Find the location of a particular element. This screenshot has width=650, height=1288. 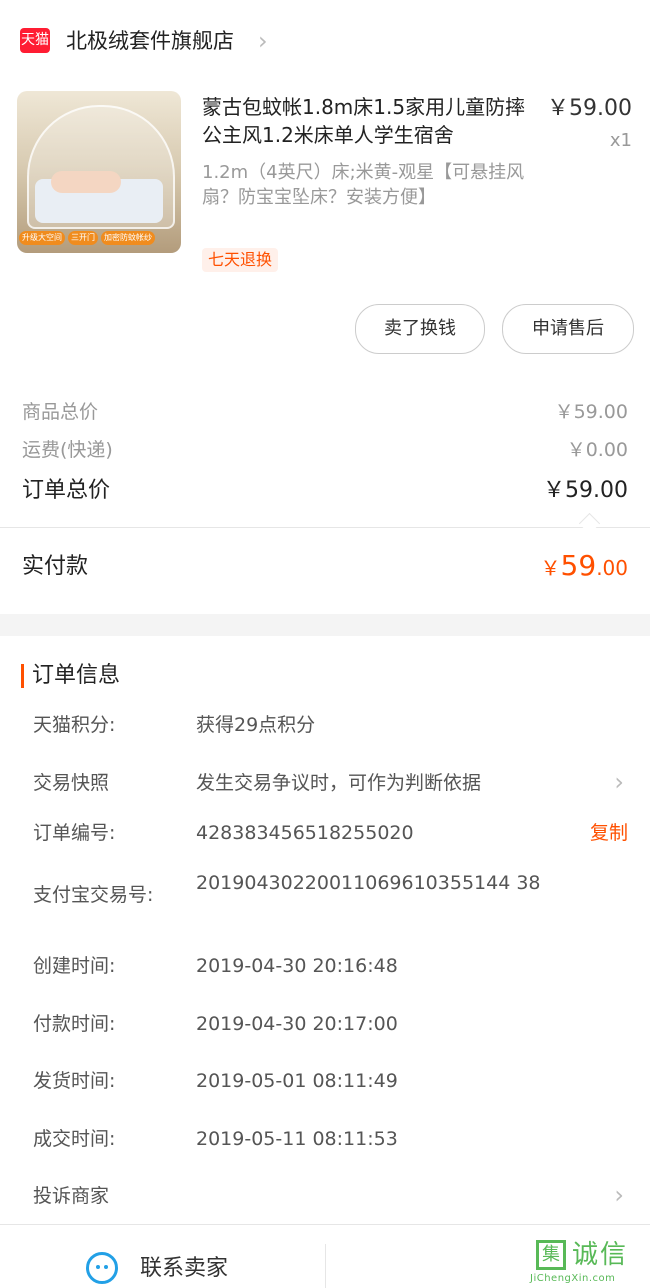

paid-integer: 59 is located at coordinates (578, 565).